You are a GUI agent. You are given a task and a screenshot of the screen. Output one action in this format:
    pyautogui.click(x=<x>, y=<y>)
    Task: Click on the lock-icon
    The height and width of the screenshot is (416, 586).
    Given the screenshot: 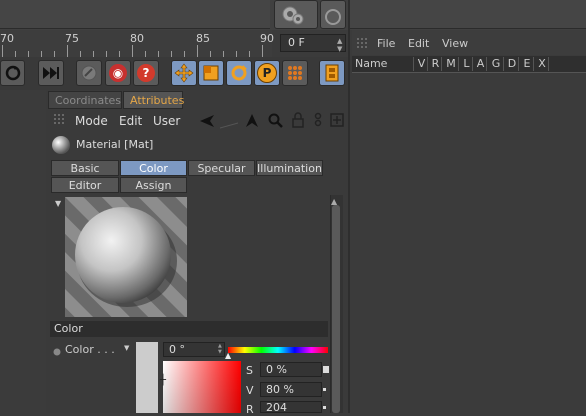 What is the action you would take?
    pyautogui.click(x=298, y=121)
    